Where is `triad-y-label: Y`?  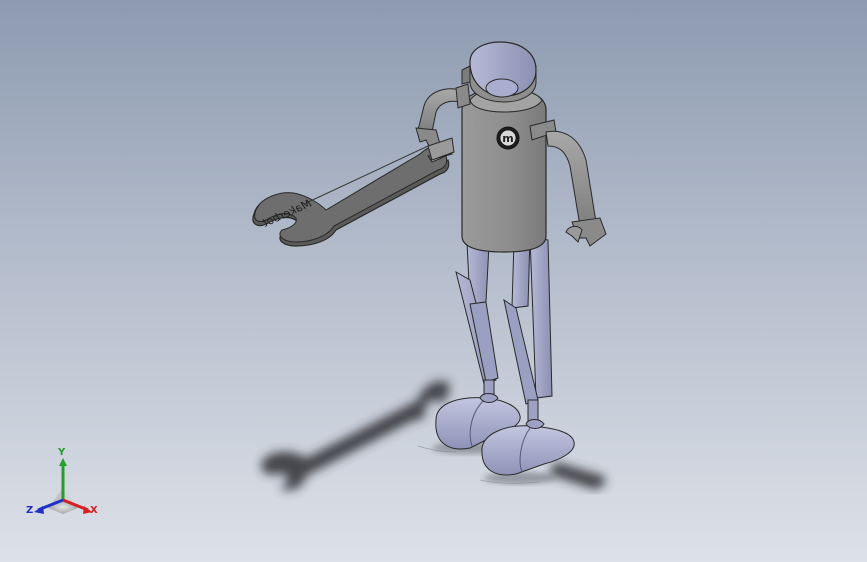
triad-y-label: Y is located at coordinates (62, 452).